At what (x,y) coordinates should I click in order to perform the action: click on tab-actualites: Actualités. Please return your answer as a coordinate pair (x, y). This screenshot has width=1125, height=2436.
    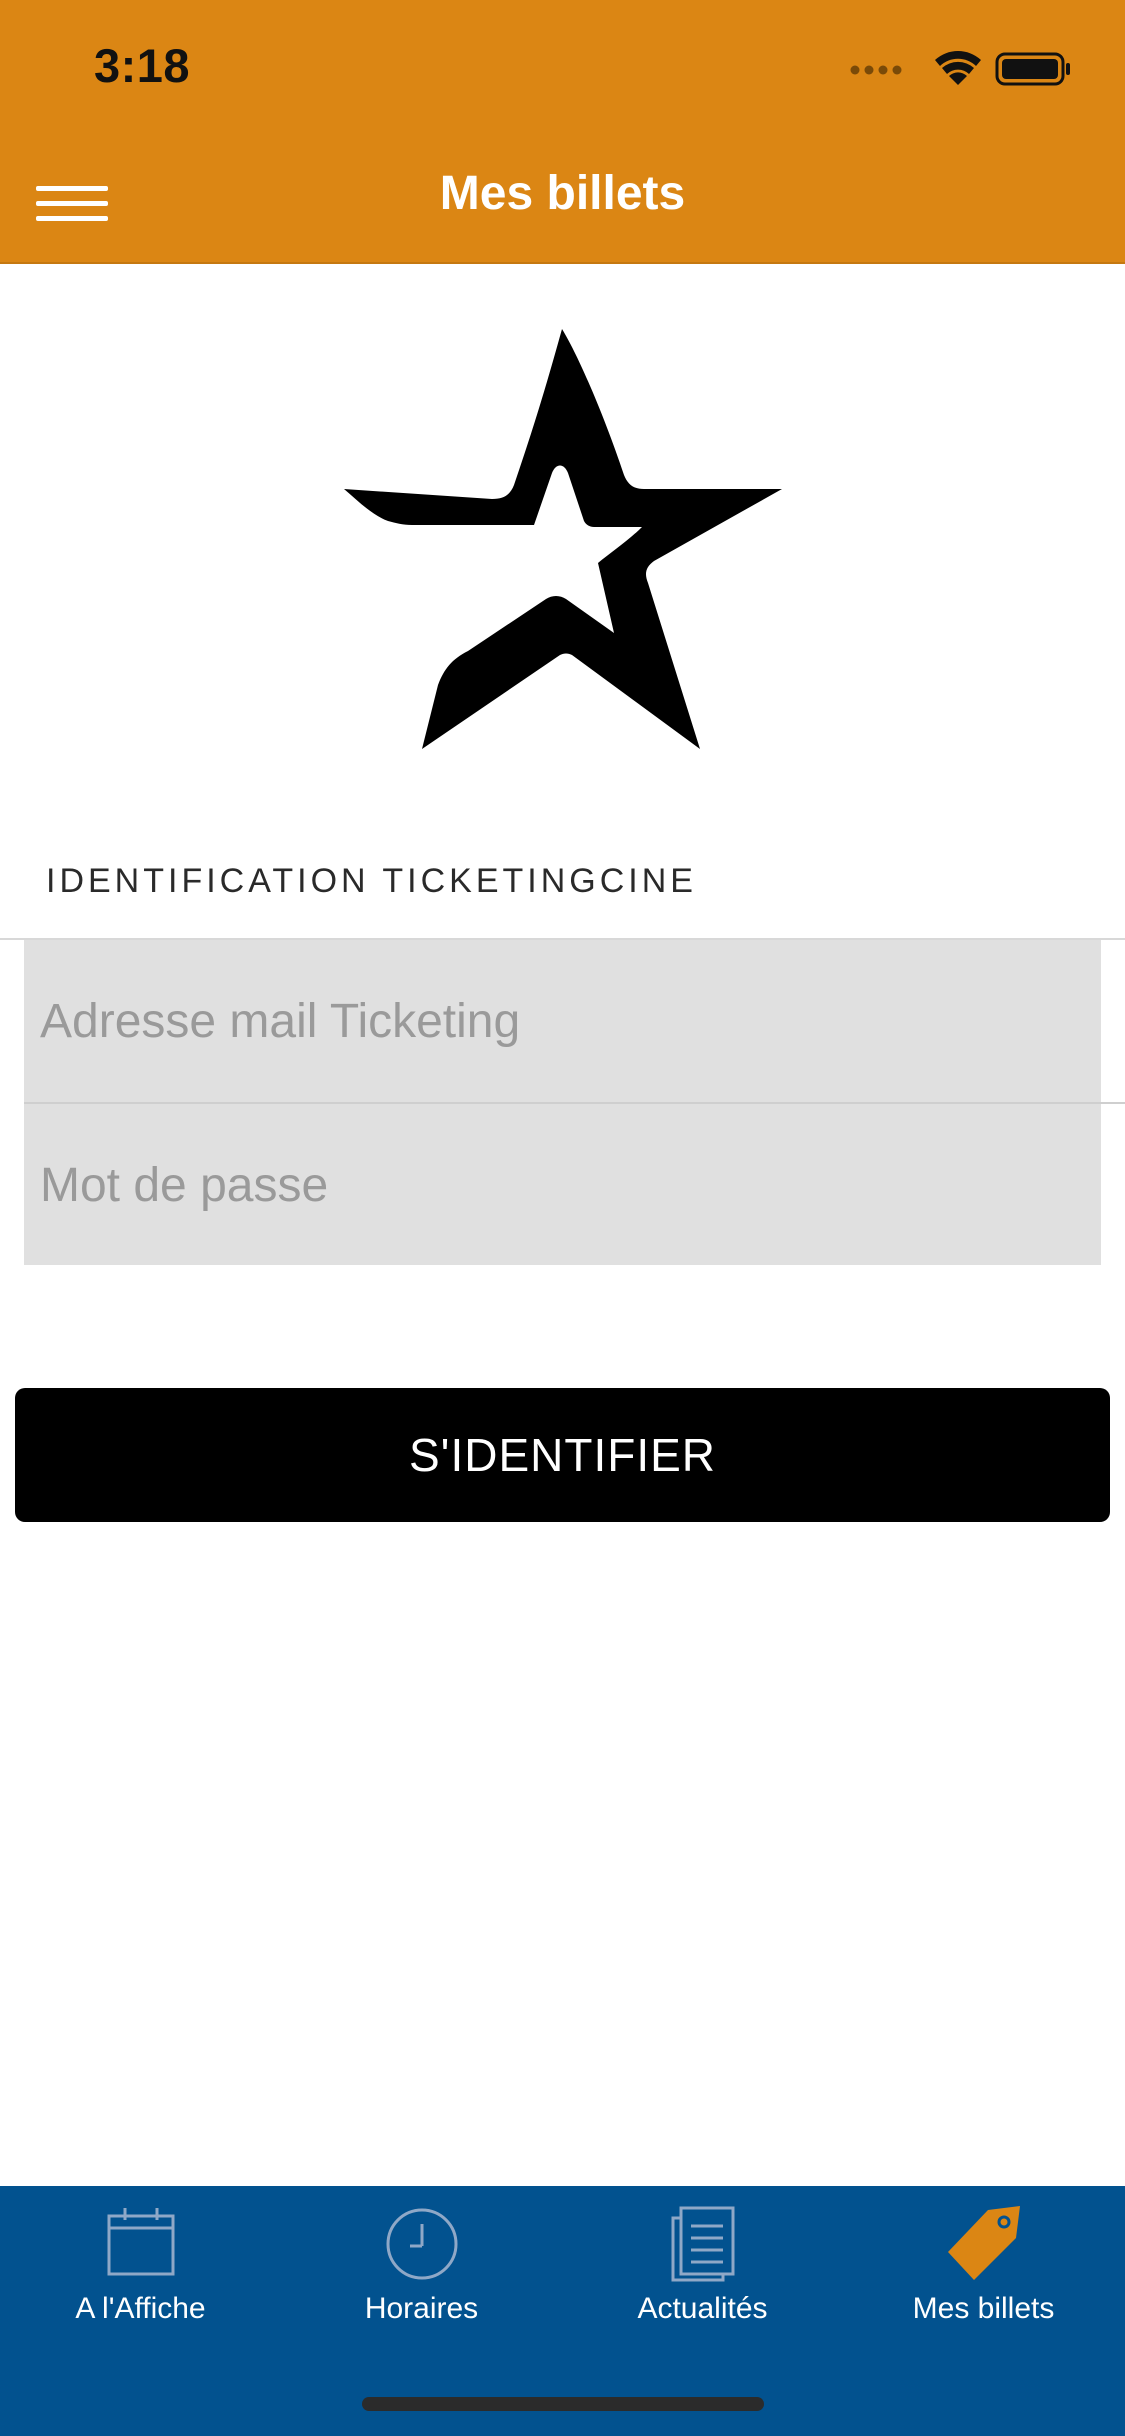
    Looking at the image, I should click on (702, 2271).